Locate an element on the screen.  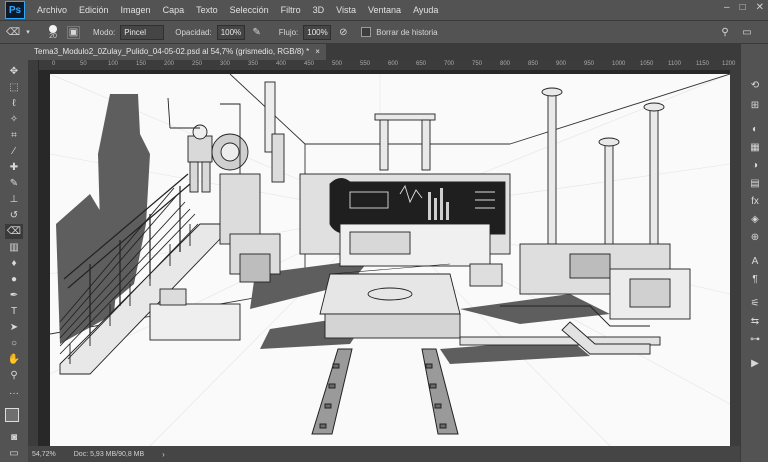
history-brush-tool-icon: ↺ is located at coordinates (14, 215).